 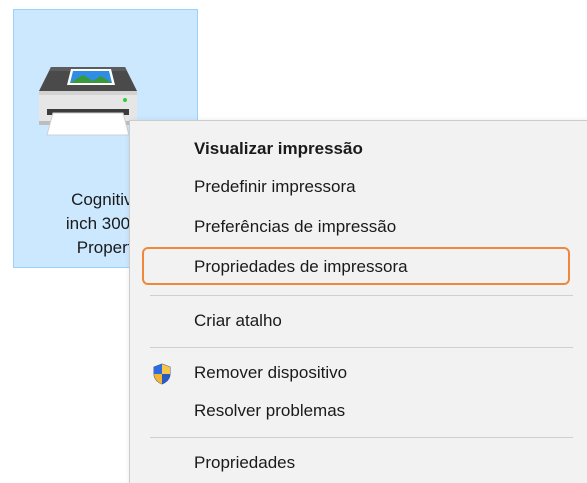 What do you see at coordinates (245, 462) in the screenshot?
I see `menu-item-label: Propriedades` at bounding box center [245, 462].